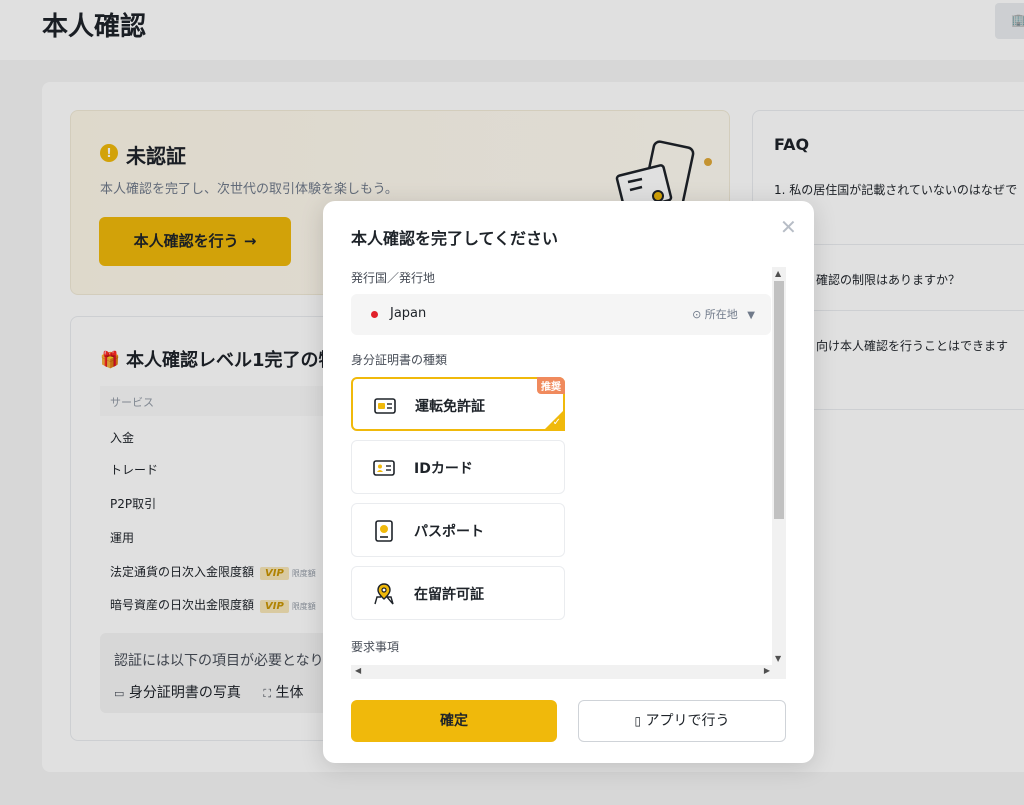 This screenshot has height=805, width=1024. I want to click on id-card-icon, so click(384, 468).